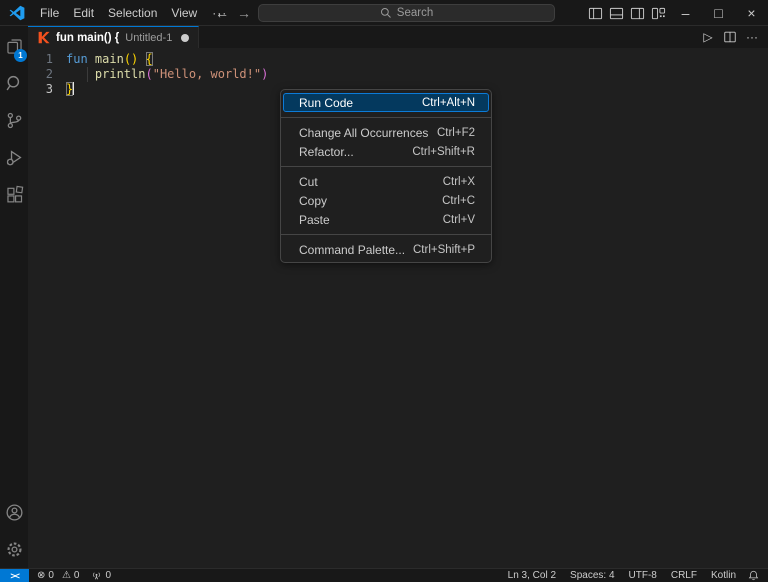  Describe the element at coordinates (685, 13) in the screenshot. I see `minimize-button: –` at that location.